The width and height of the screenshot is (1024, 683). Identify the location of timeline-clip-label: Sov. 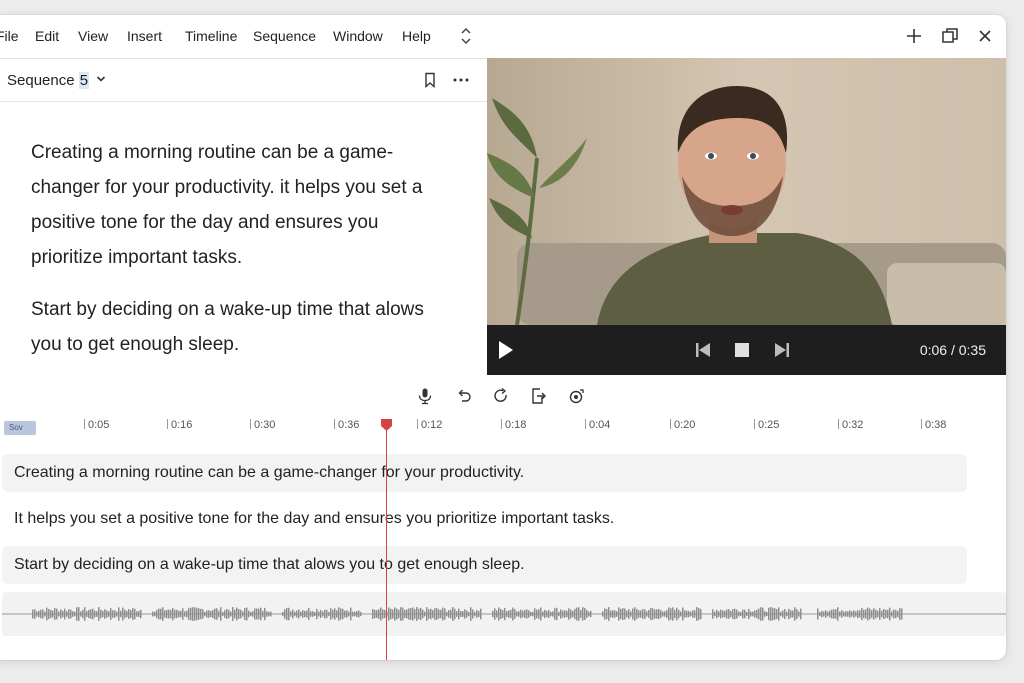
(20, 428).